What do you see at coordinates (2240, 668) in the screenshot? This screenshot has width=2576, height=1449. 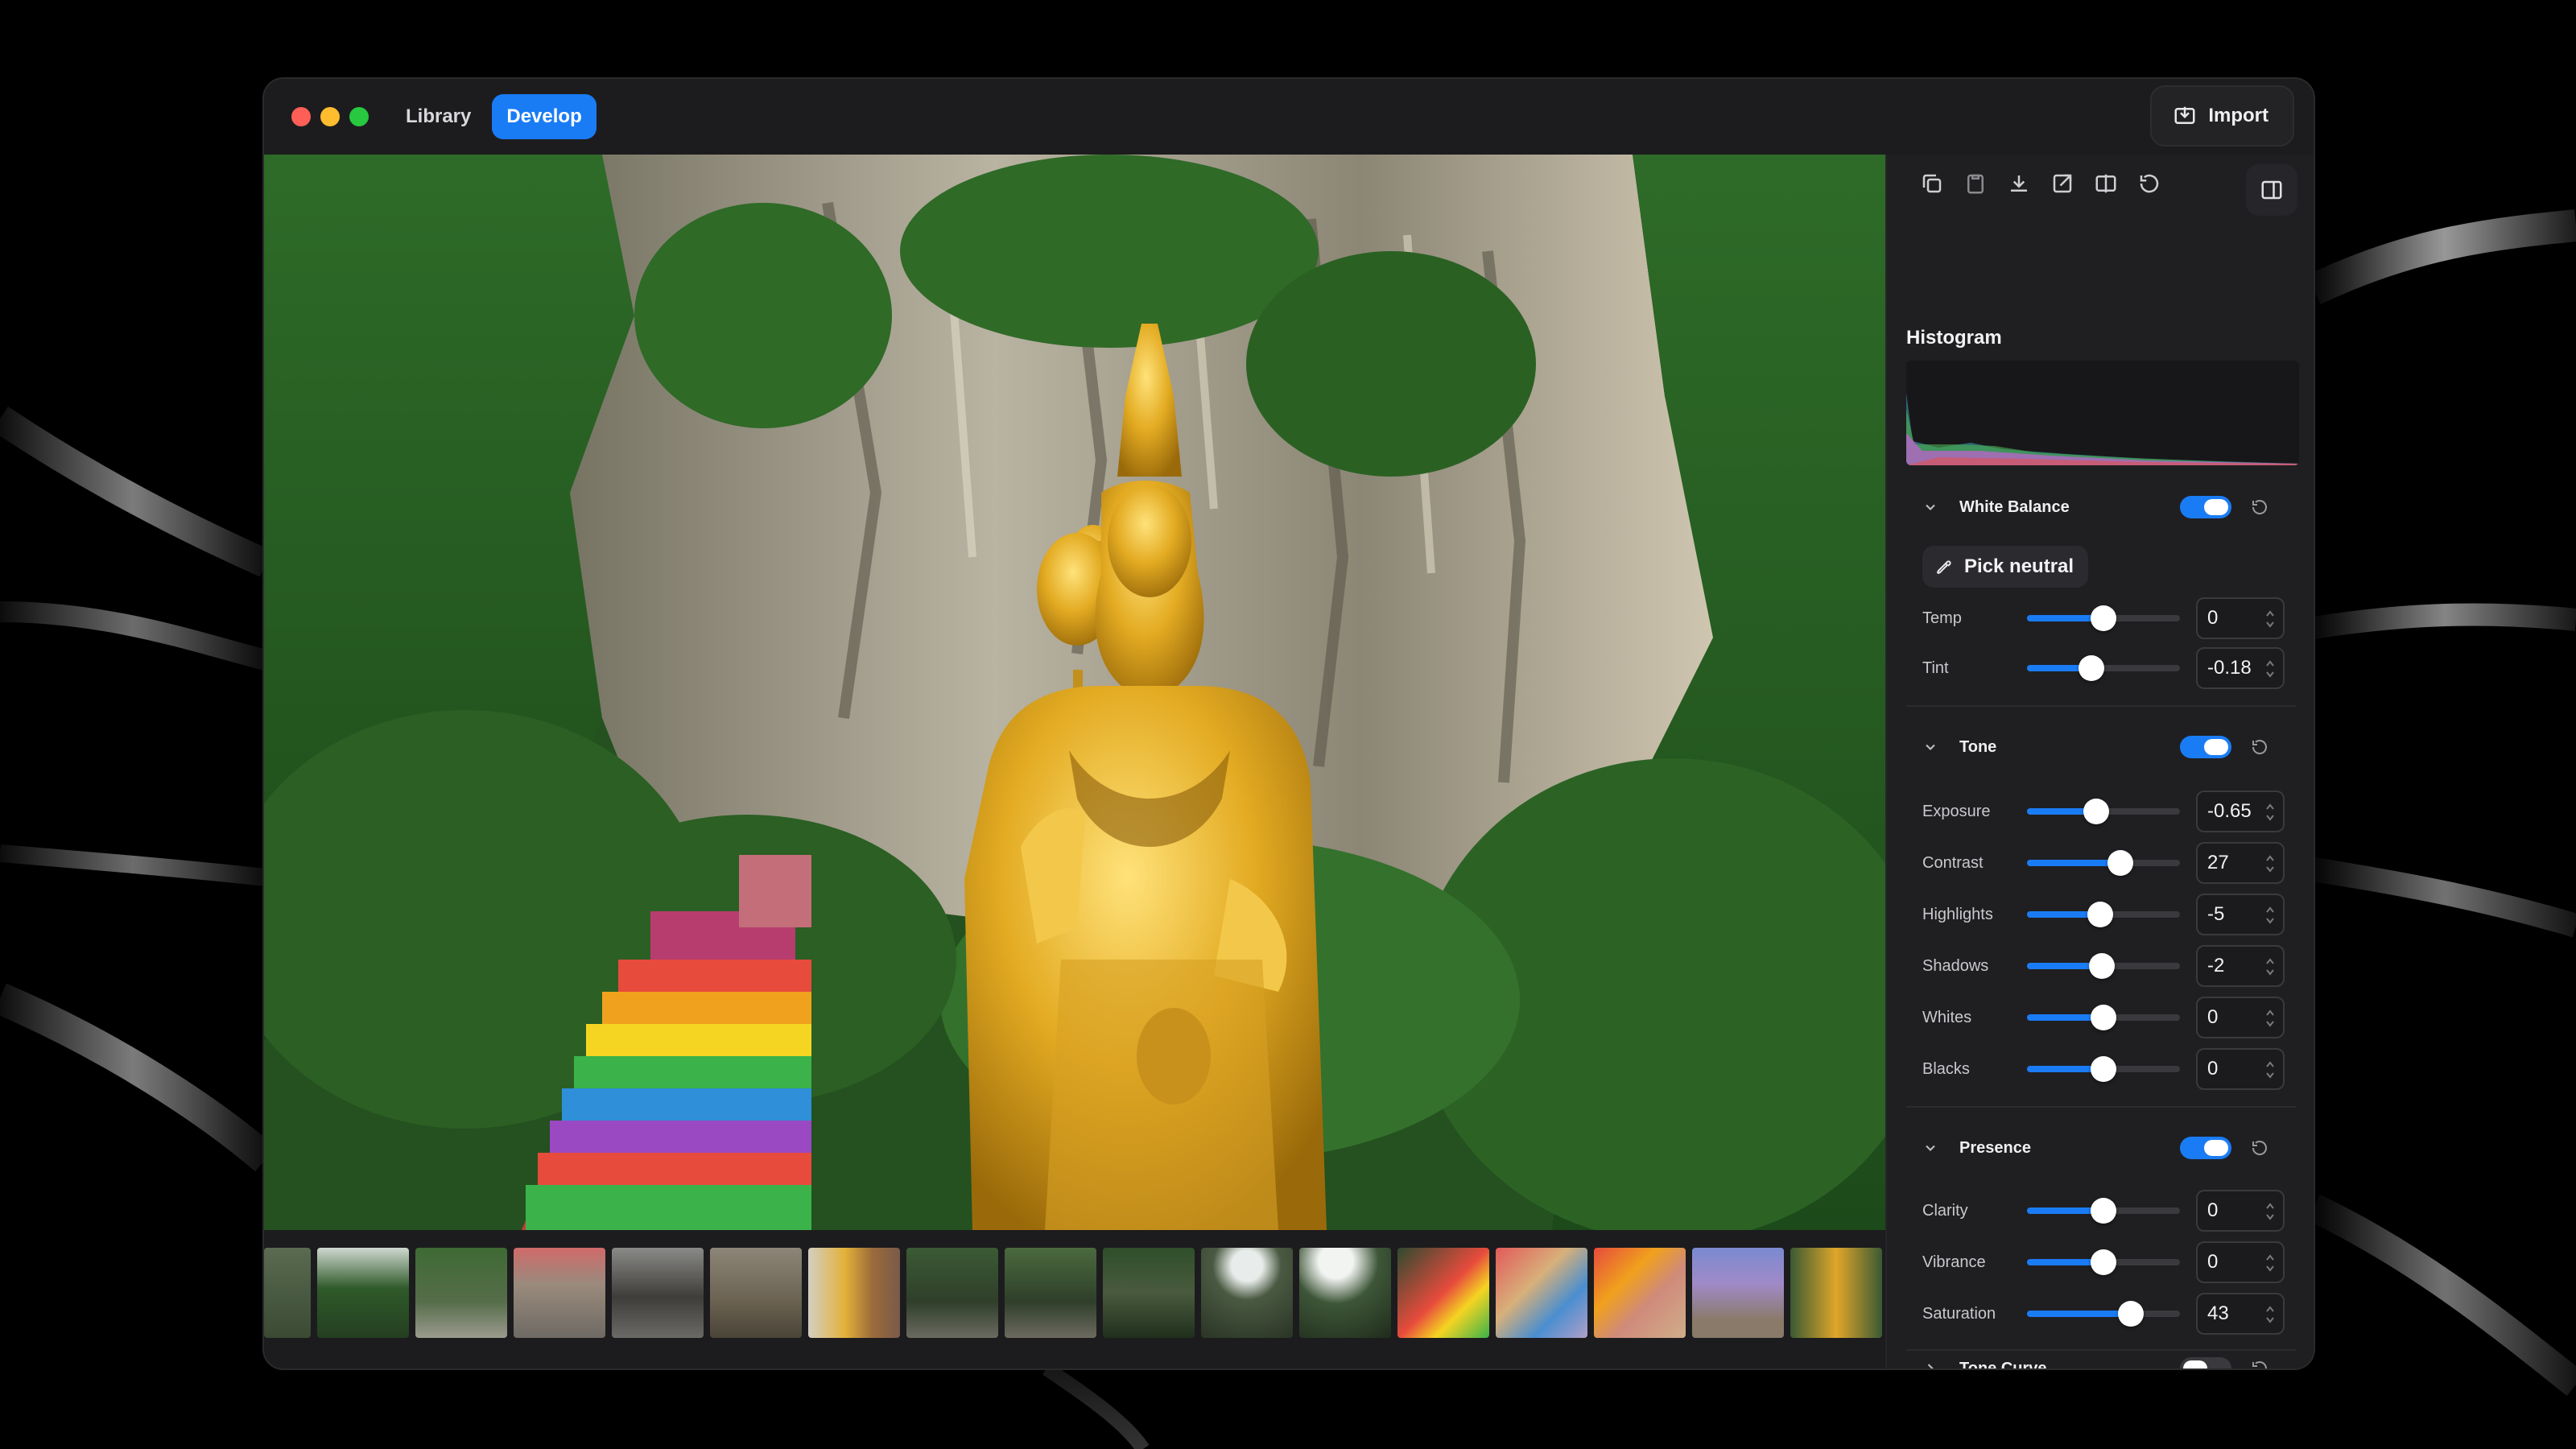 I see `tint-value-field: -0.18` at bounding box center [2240, 668].